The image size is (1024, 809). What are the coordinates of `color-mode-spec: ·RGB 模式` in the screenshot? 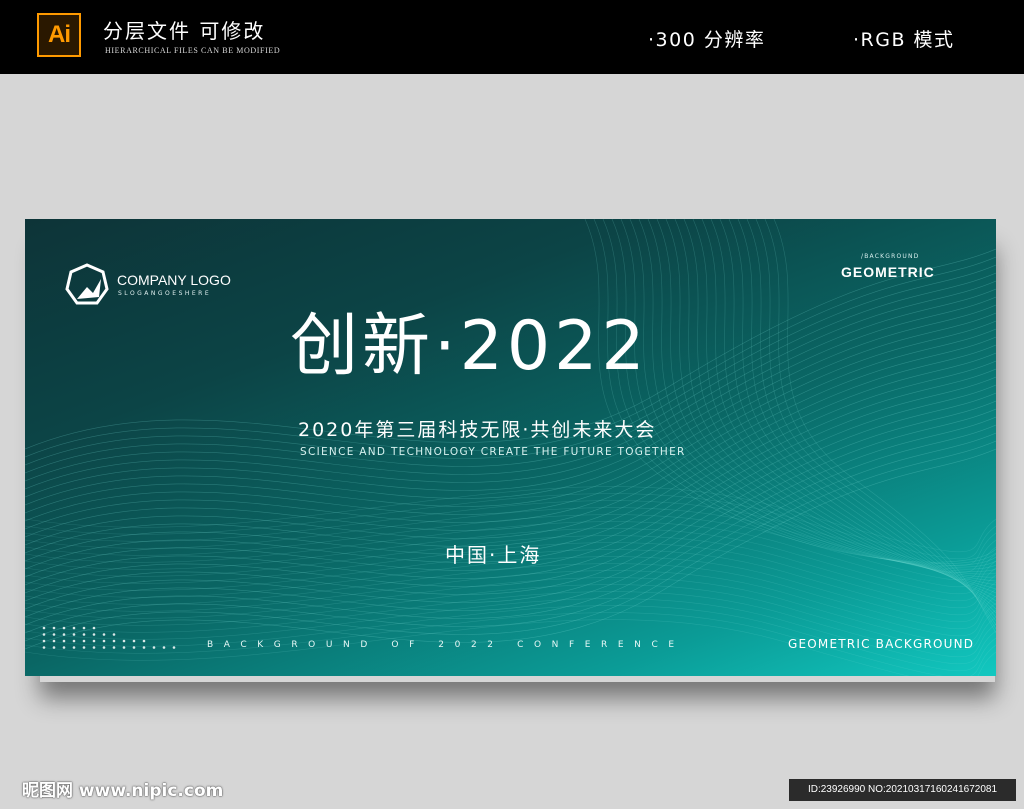 It's located at (904, 40).